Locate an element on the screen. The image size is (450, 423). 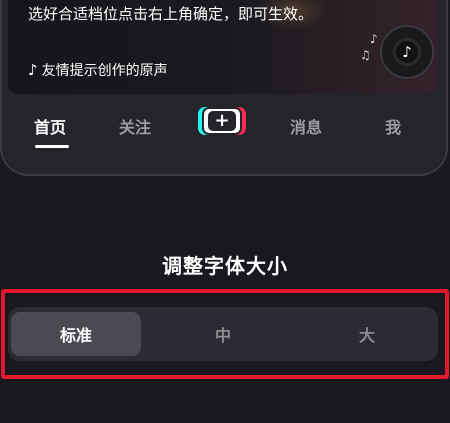
font-size-selector: 标准 中 大 is located at coordinates (223, 334).